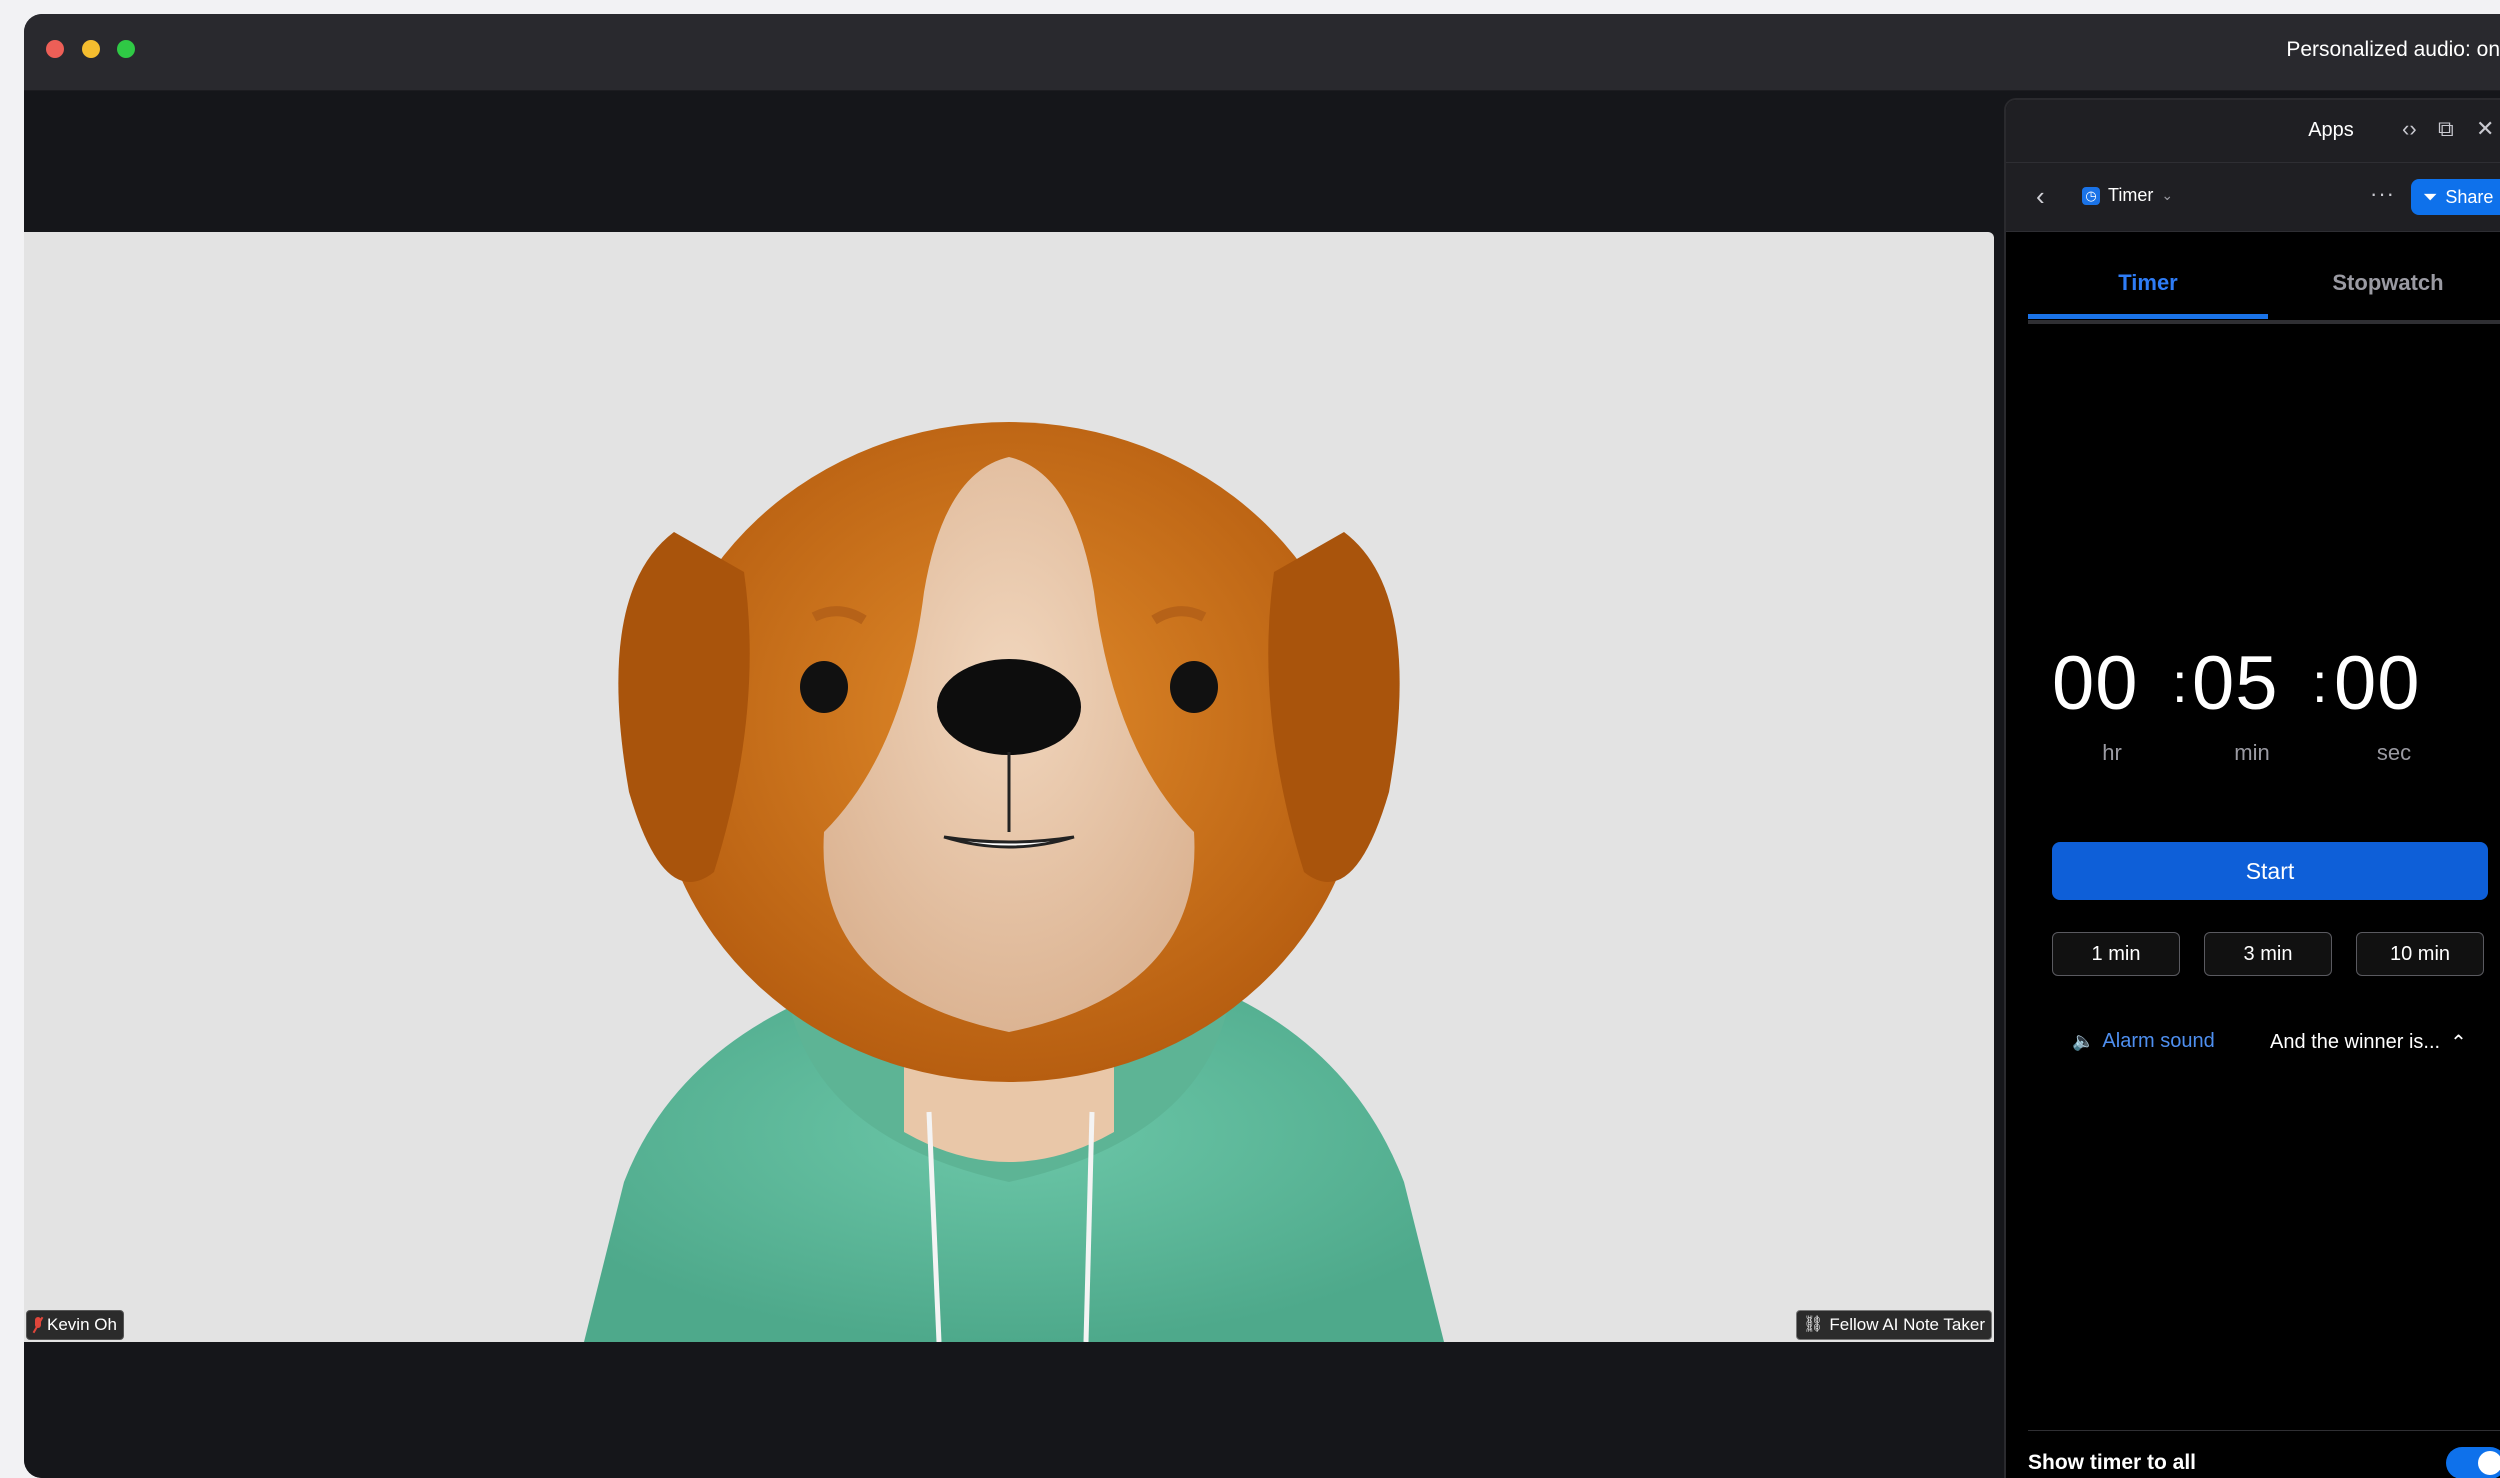 Image resolution: width=2500 pixels, height=1478 pixels. I want to click on more-options-icon: ···, so click(2382, 194).